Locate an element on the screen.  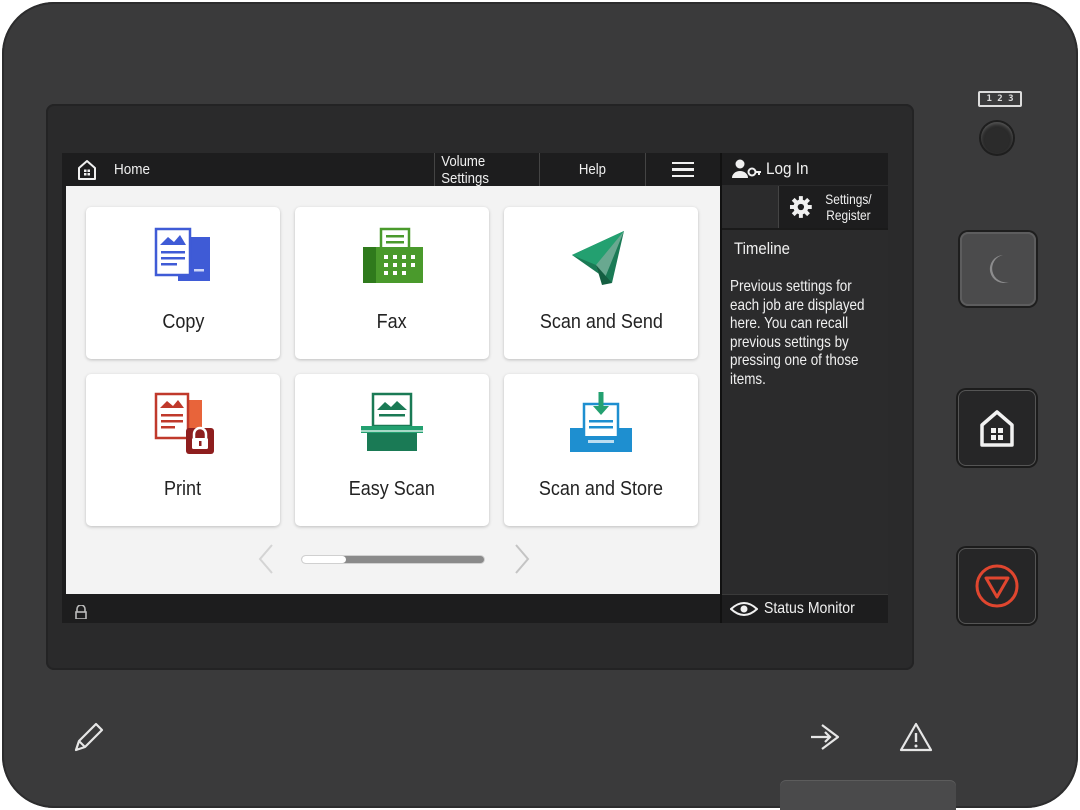
error-icon is located at coordinates (916, 737).